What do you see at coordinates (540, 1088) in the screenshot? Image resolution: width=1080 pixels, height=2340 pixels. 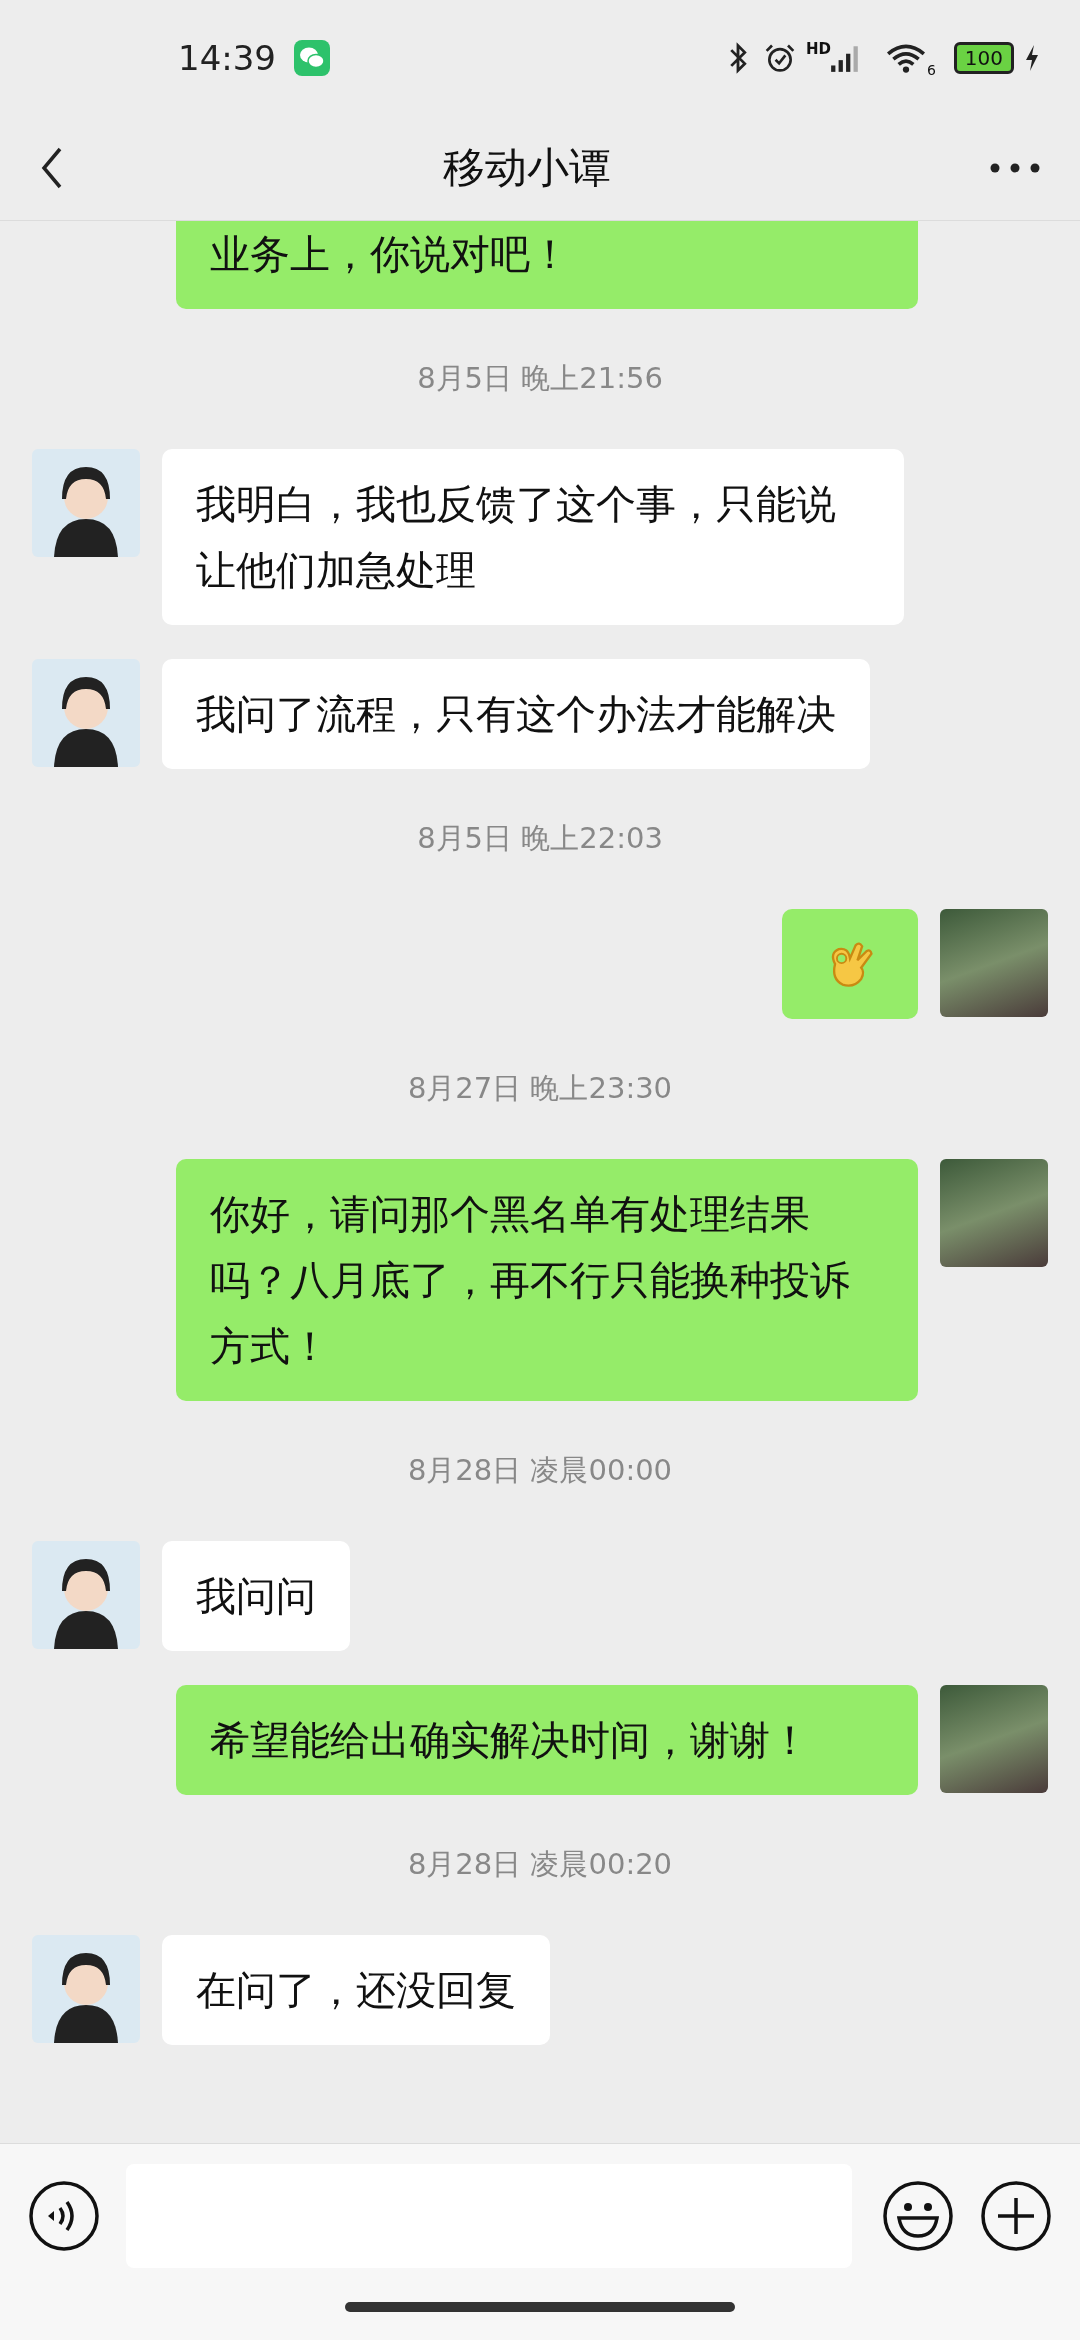 I see `timestamp: 8月27日 晚上23:30` at bounding box center [540, 1088].